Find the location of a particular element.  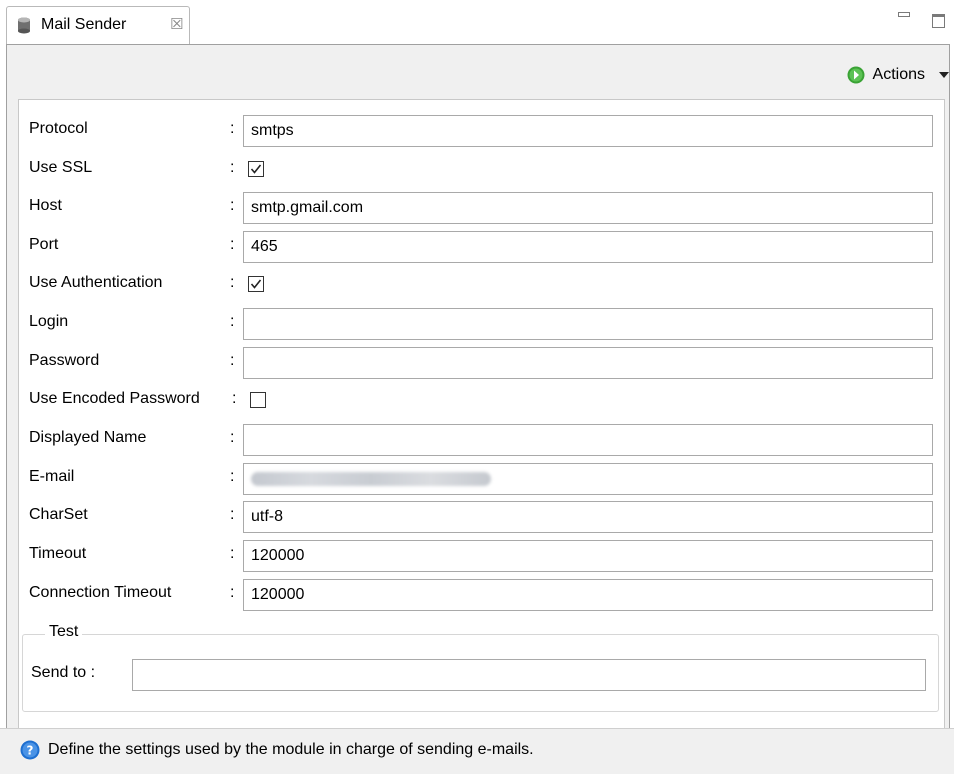

connection-timeout-input: 120000 is located at coordinates (588, 595).